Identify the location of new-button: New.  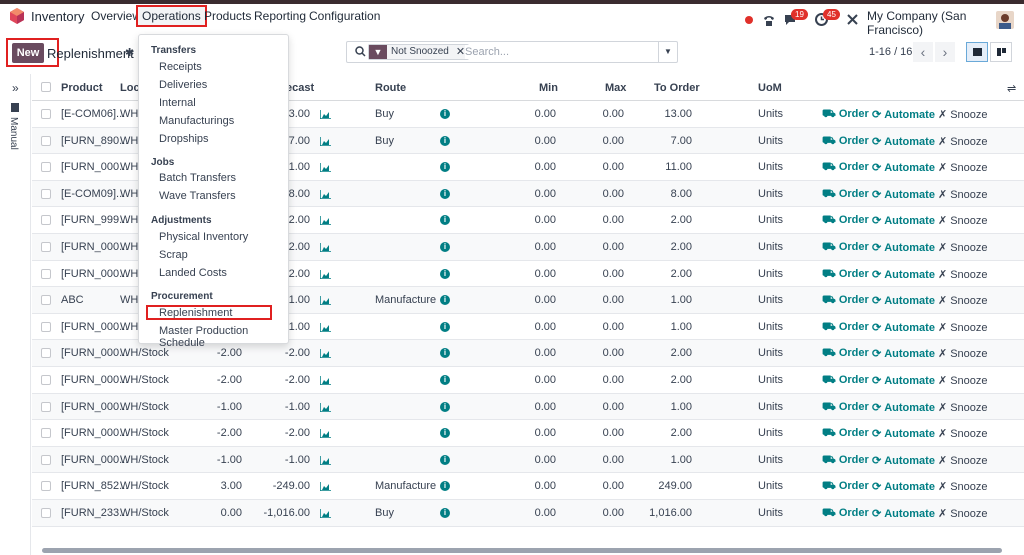
(28, 53).